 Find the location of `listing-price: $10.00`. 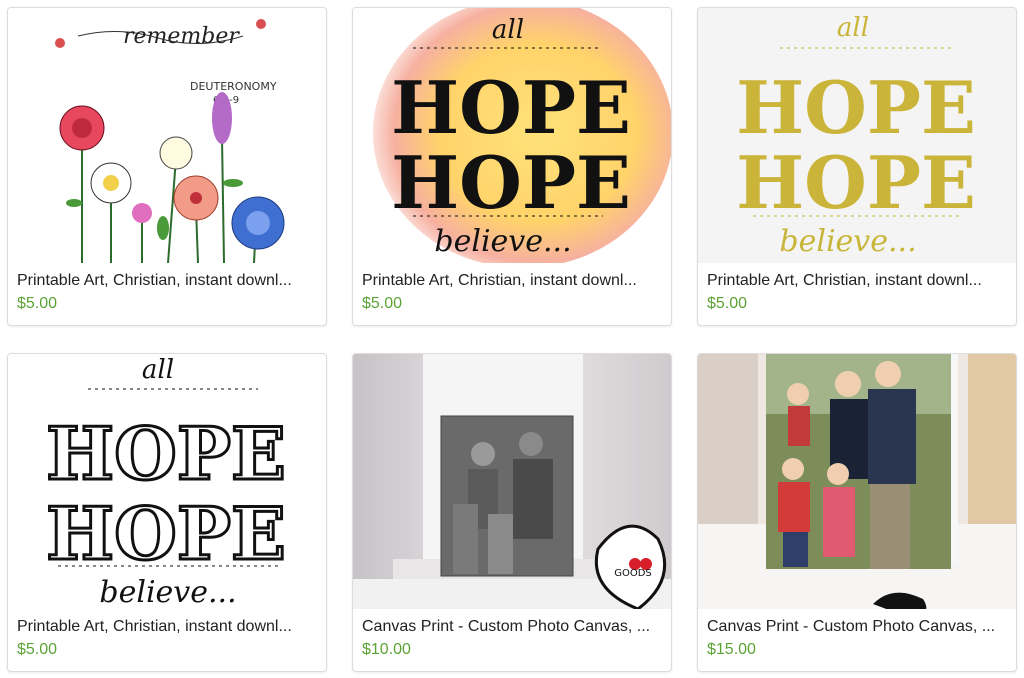

listing-price: $10.00 is located at coordinates (386, 649).